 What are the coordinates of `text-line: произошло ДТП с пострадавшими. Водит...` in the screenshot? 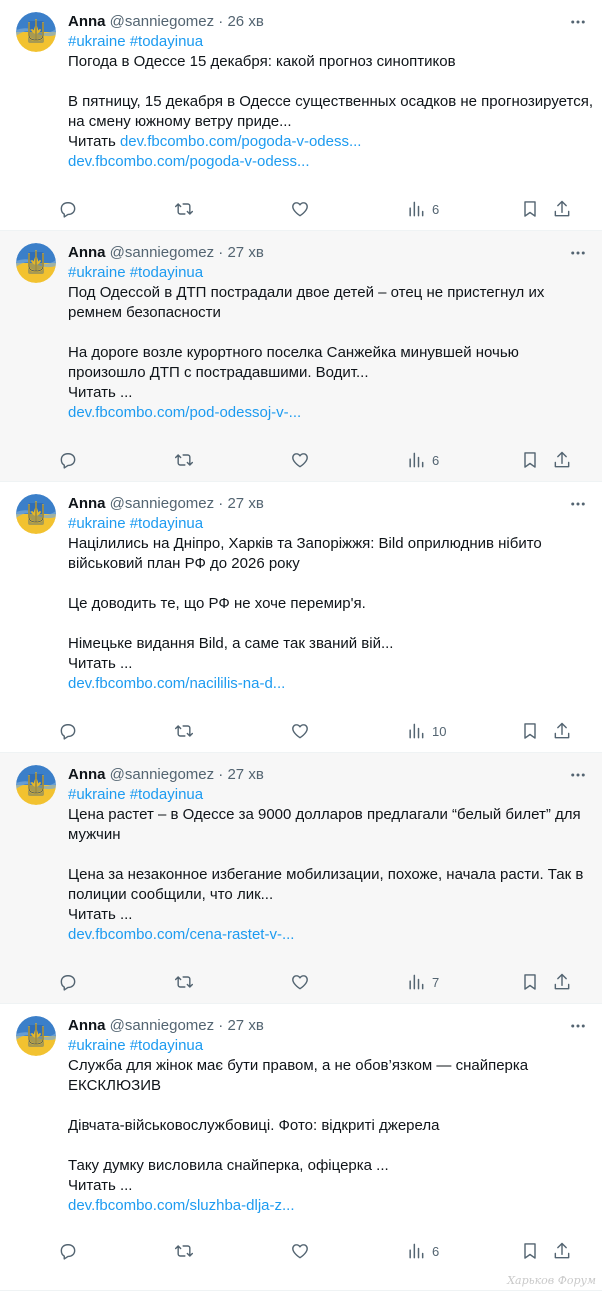 It's located at (218, 372).